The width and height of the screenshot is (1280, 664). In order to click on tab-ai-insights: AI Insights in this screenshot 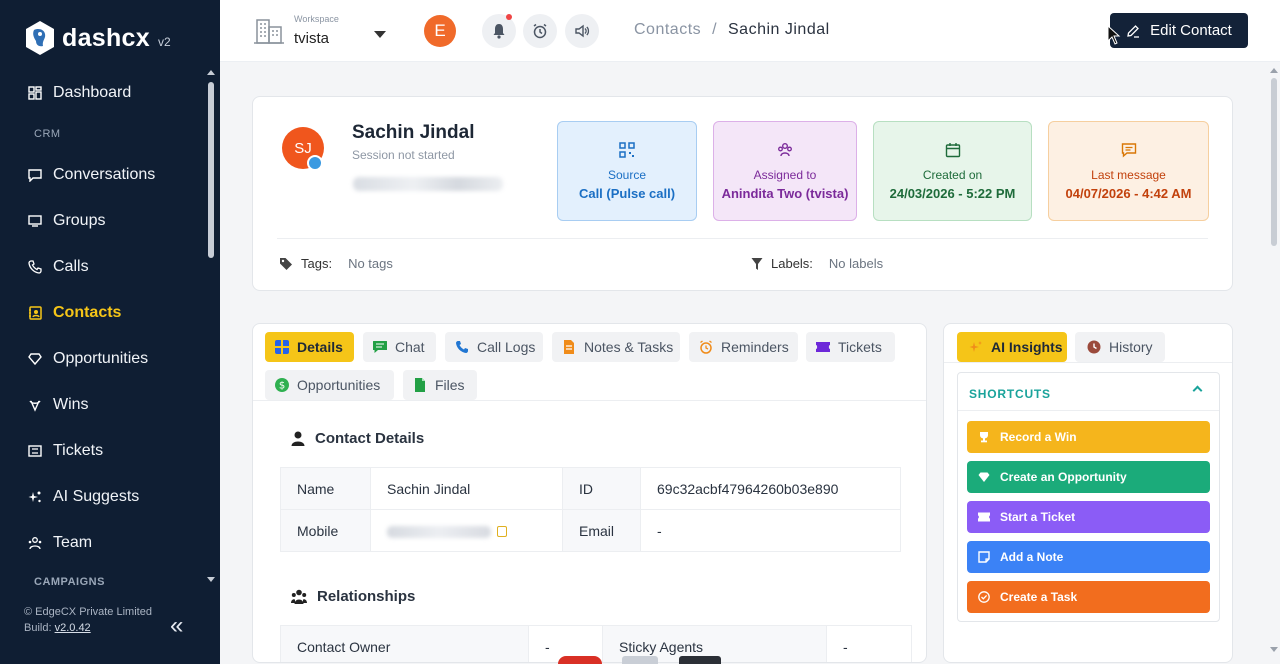, I will do `click(1012, 347)`.